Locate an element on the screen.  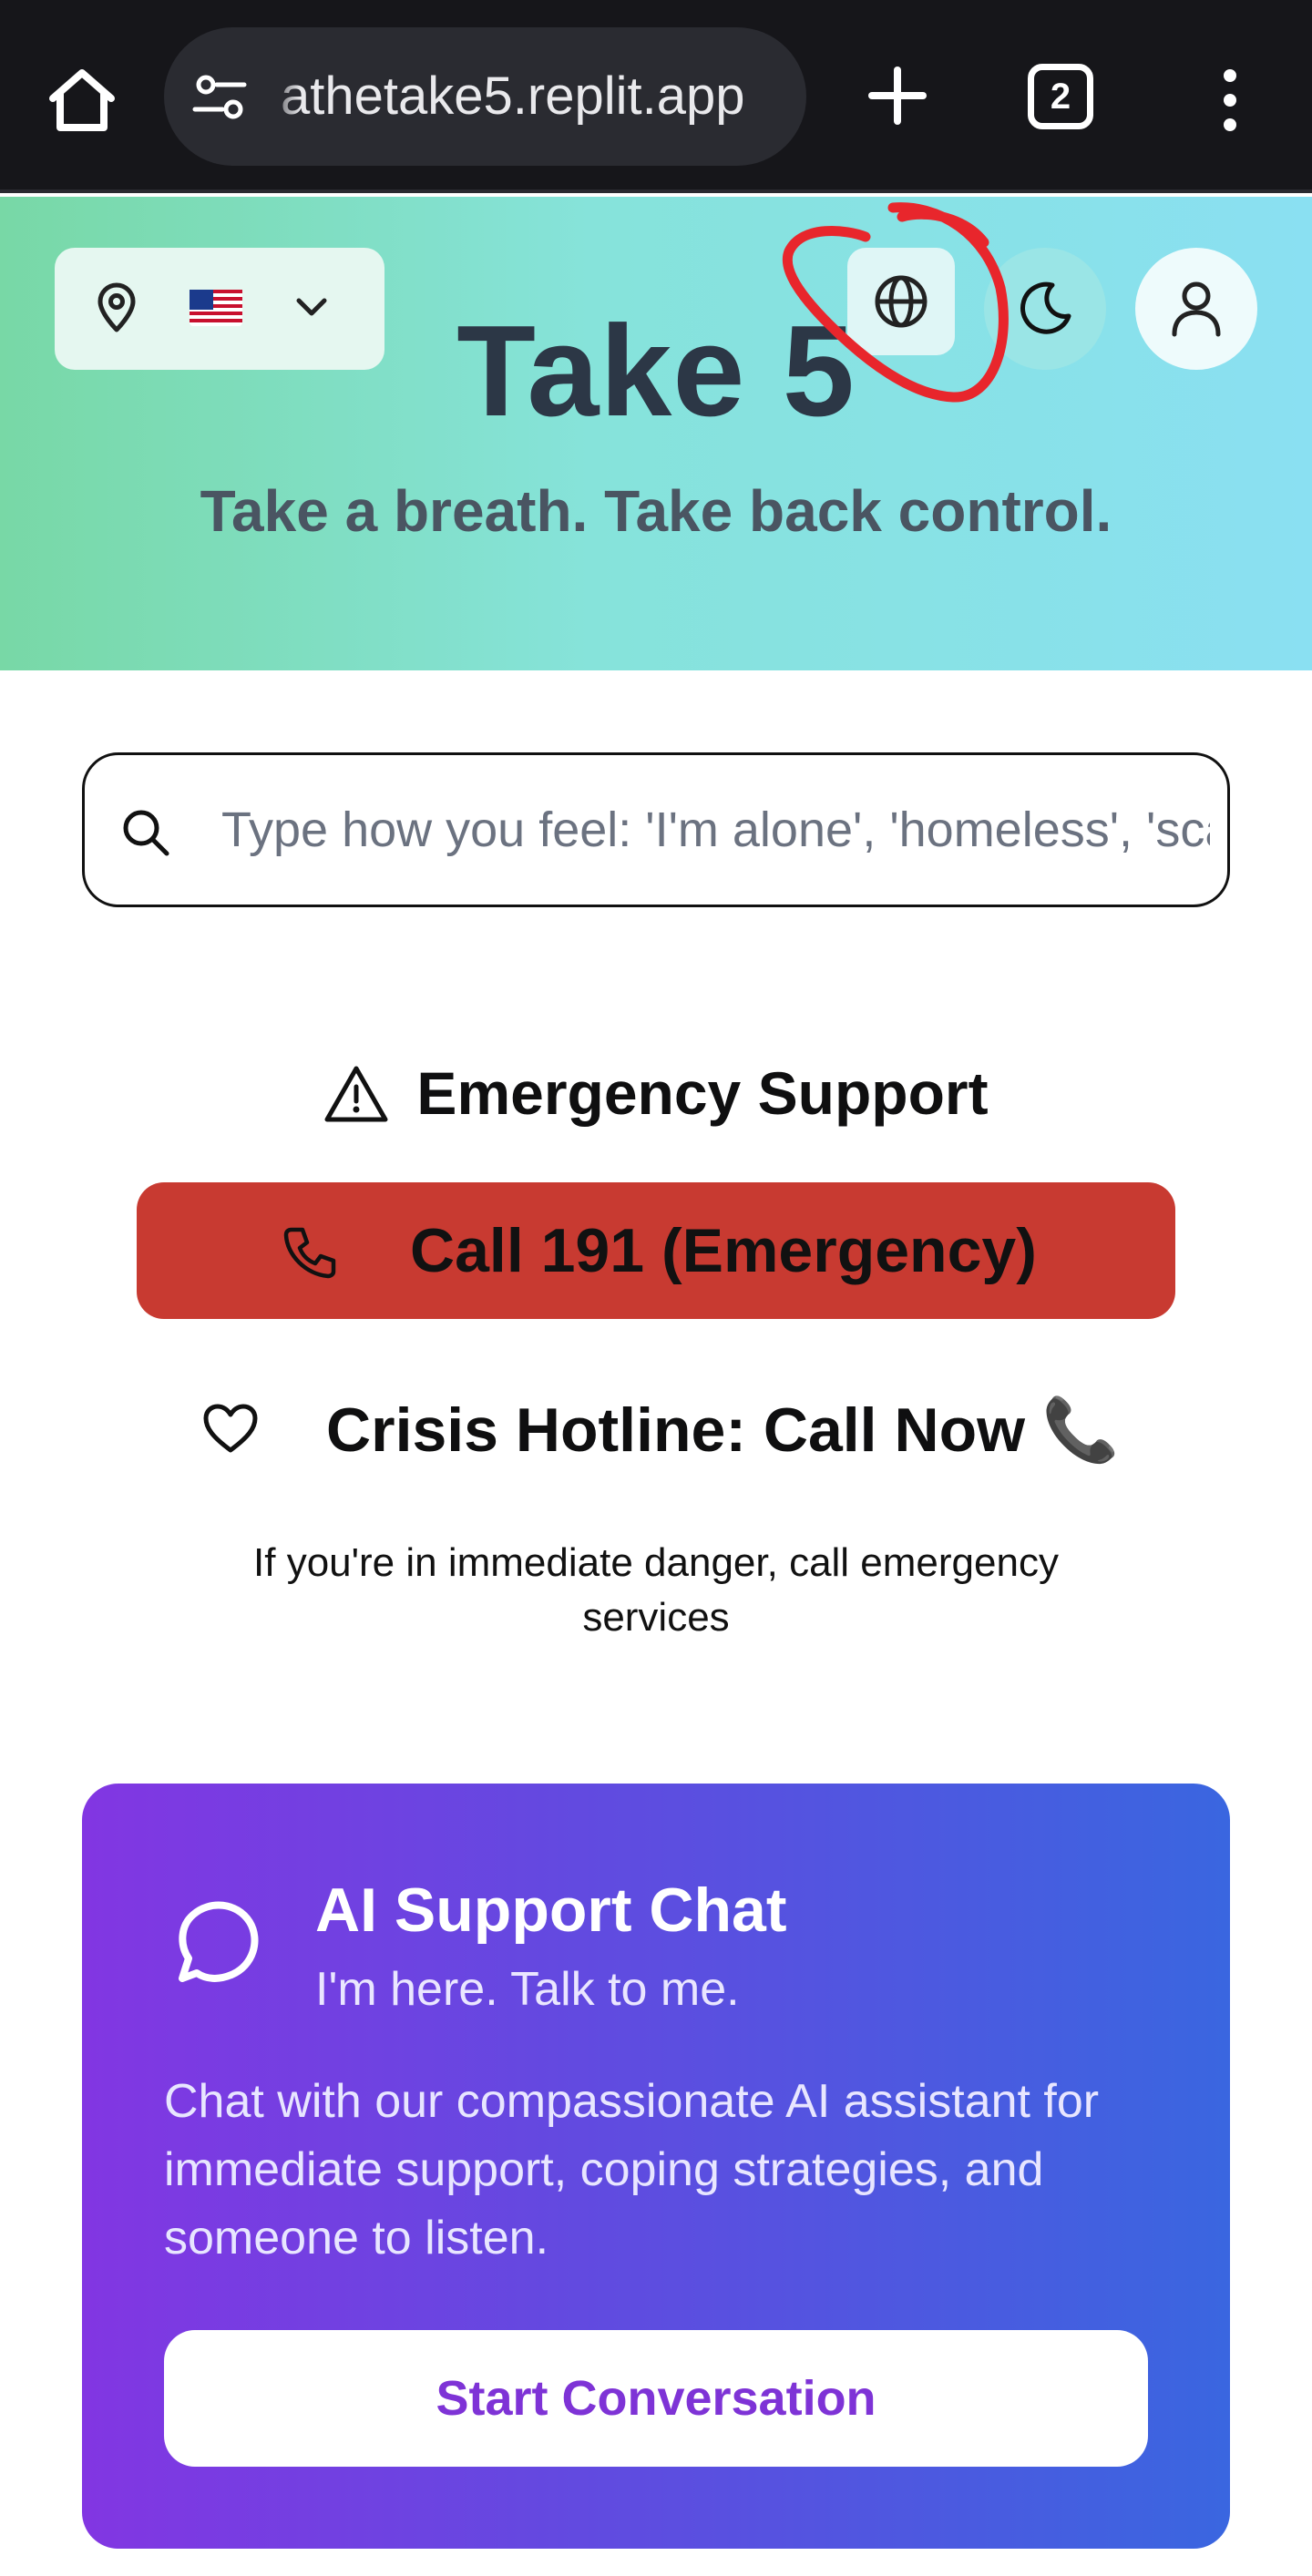
url-text: athetake5.replit.app is located at coordinates (512, 96).